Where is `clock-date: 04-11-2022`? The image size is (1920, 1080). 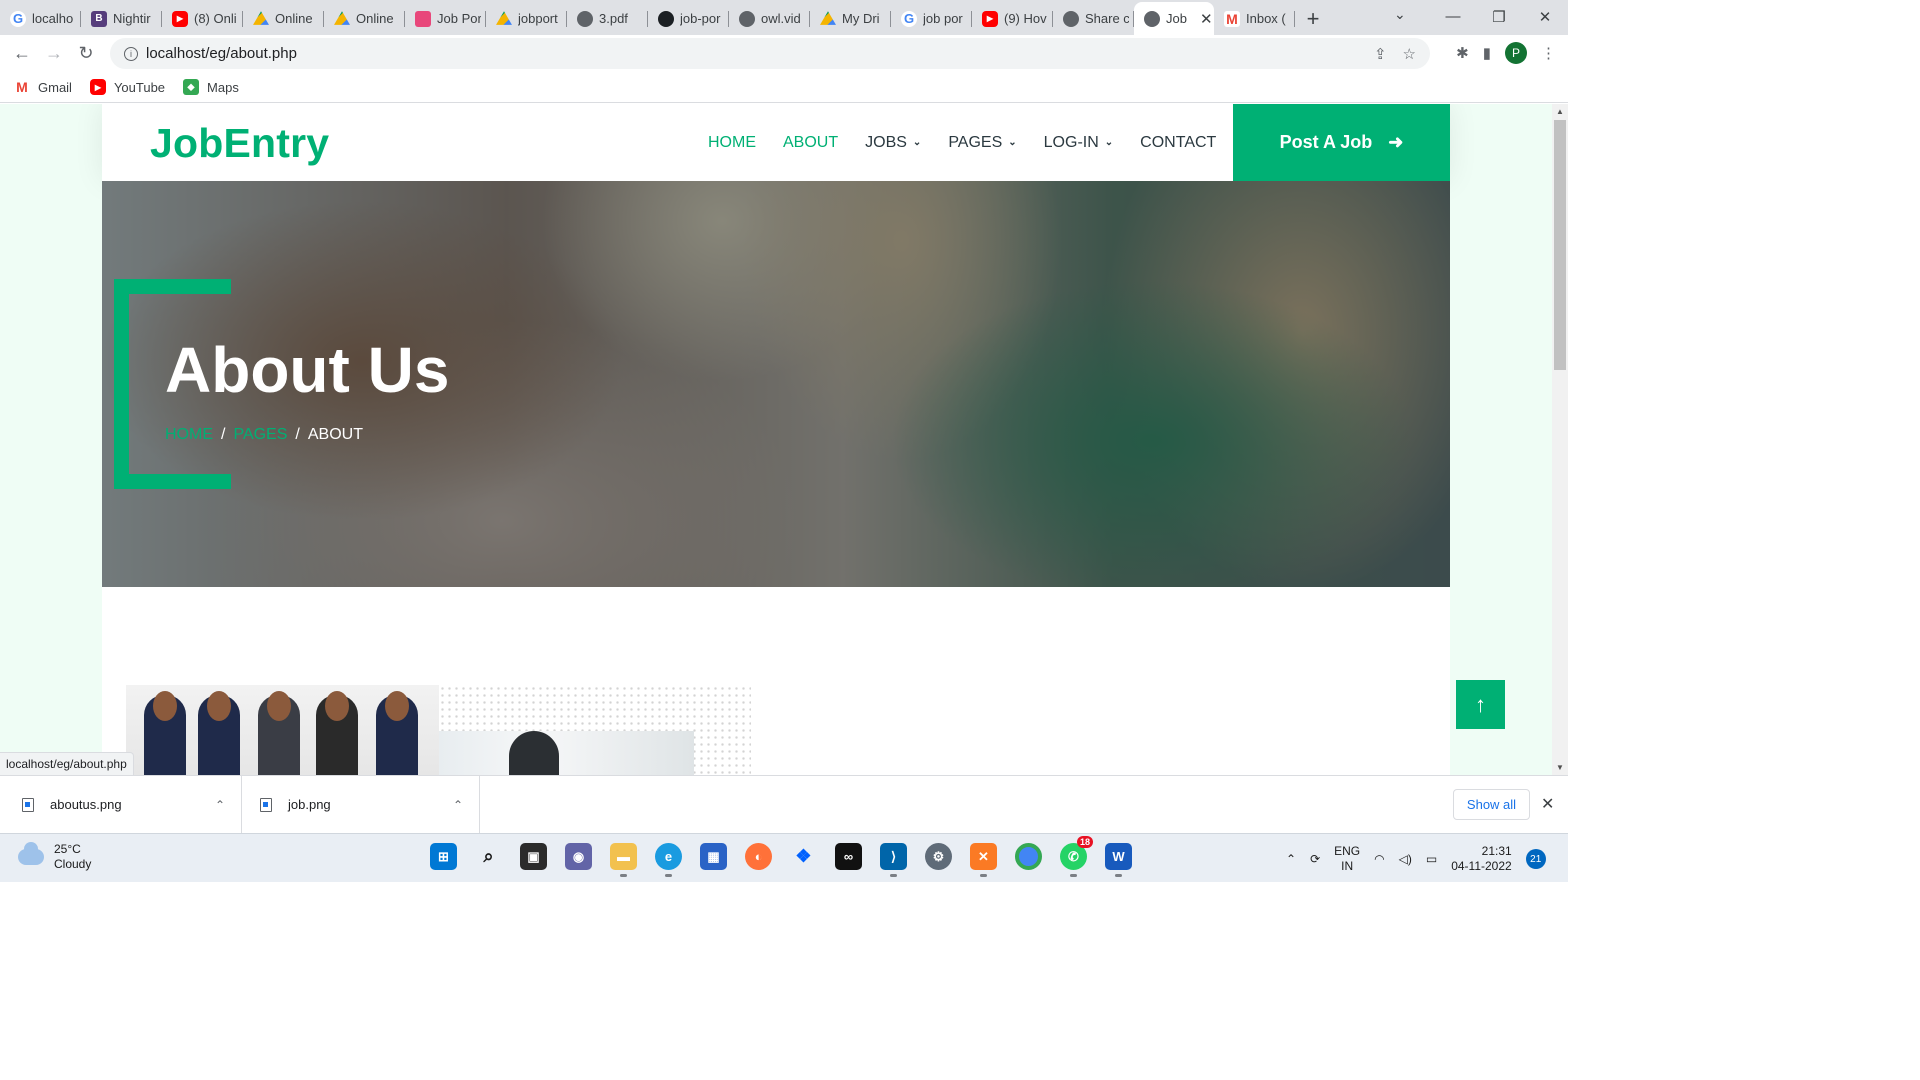
clock-date: 04-11-2022 is located at coordinates (1481, 866).